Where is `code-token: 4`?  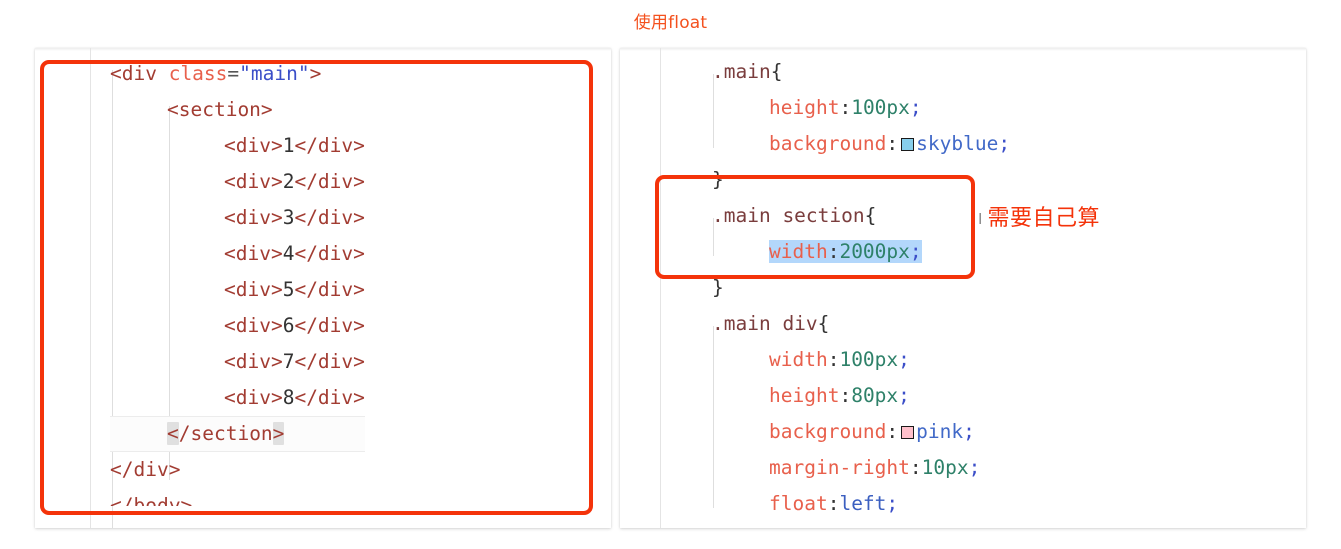
code-token: 4 is located at coordinates (288, 253).